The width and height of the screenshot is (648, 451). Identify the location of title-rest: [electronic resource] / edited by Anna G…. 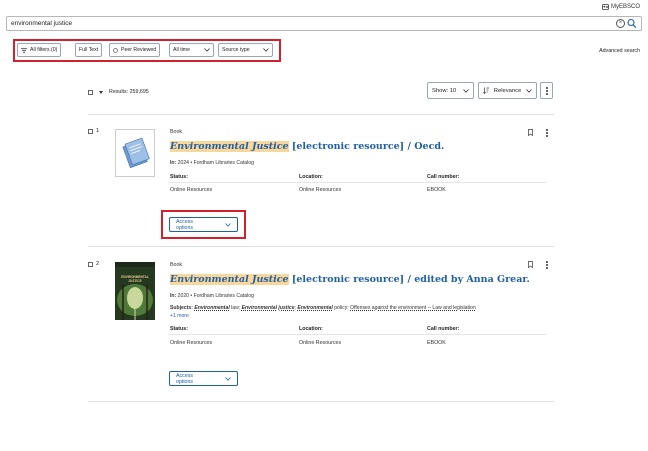
(409, 279).